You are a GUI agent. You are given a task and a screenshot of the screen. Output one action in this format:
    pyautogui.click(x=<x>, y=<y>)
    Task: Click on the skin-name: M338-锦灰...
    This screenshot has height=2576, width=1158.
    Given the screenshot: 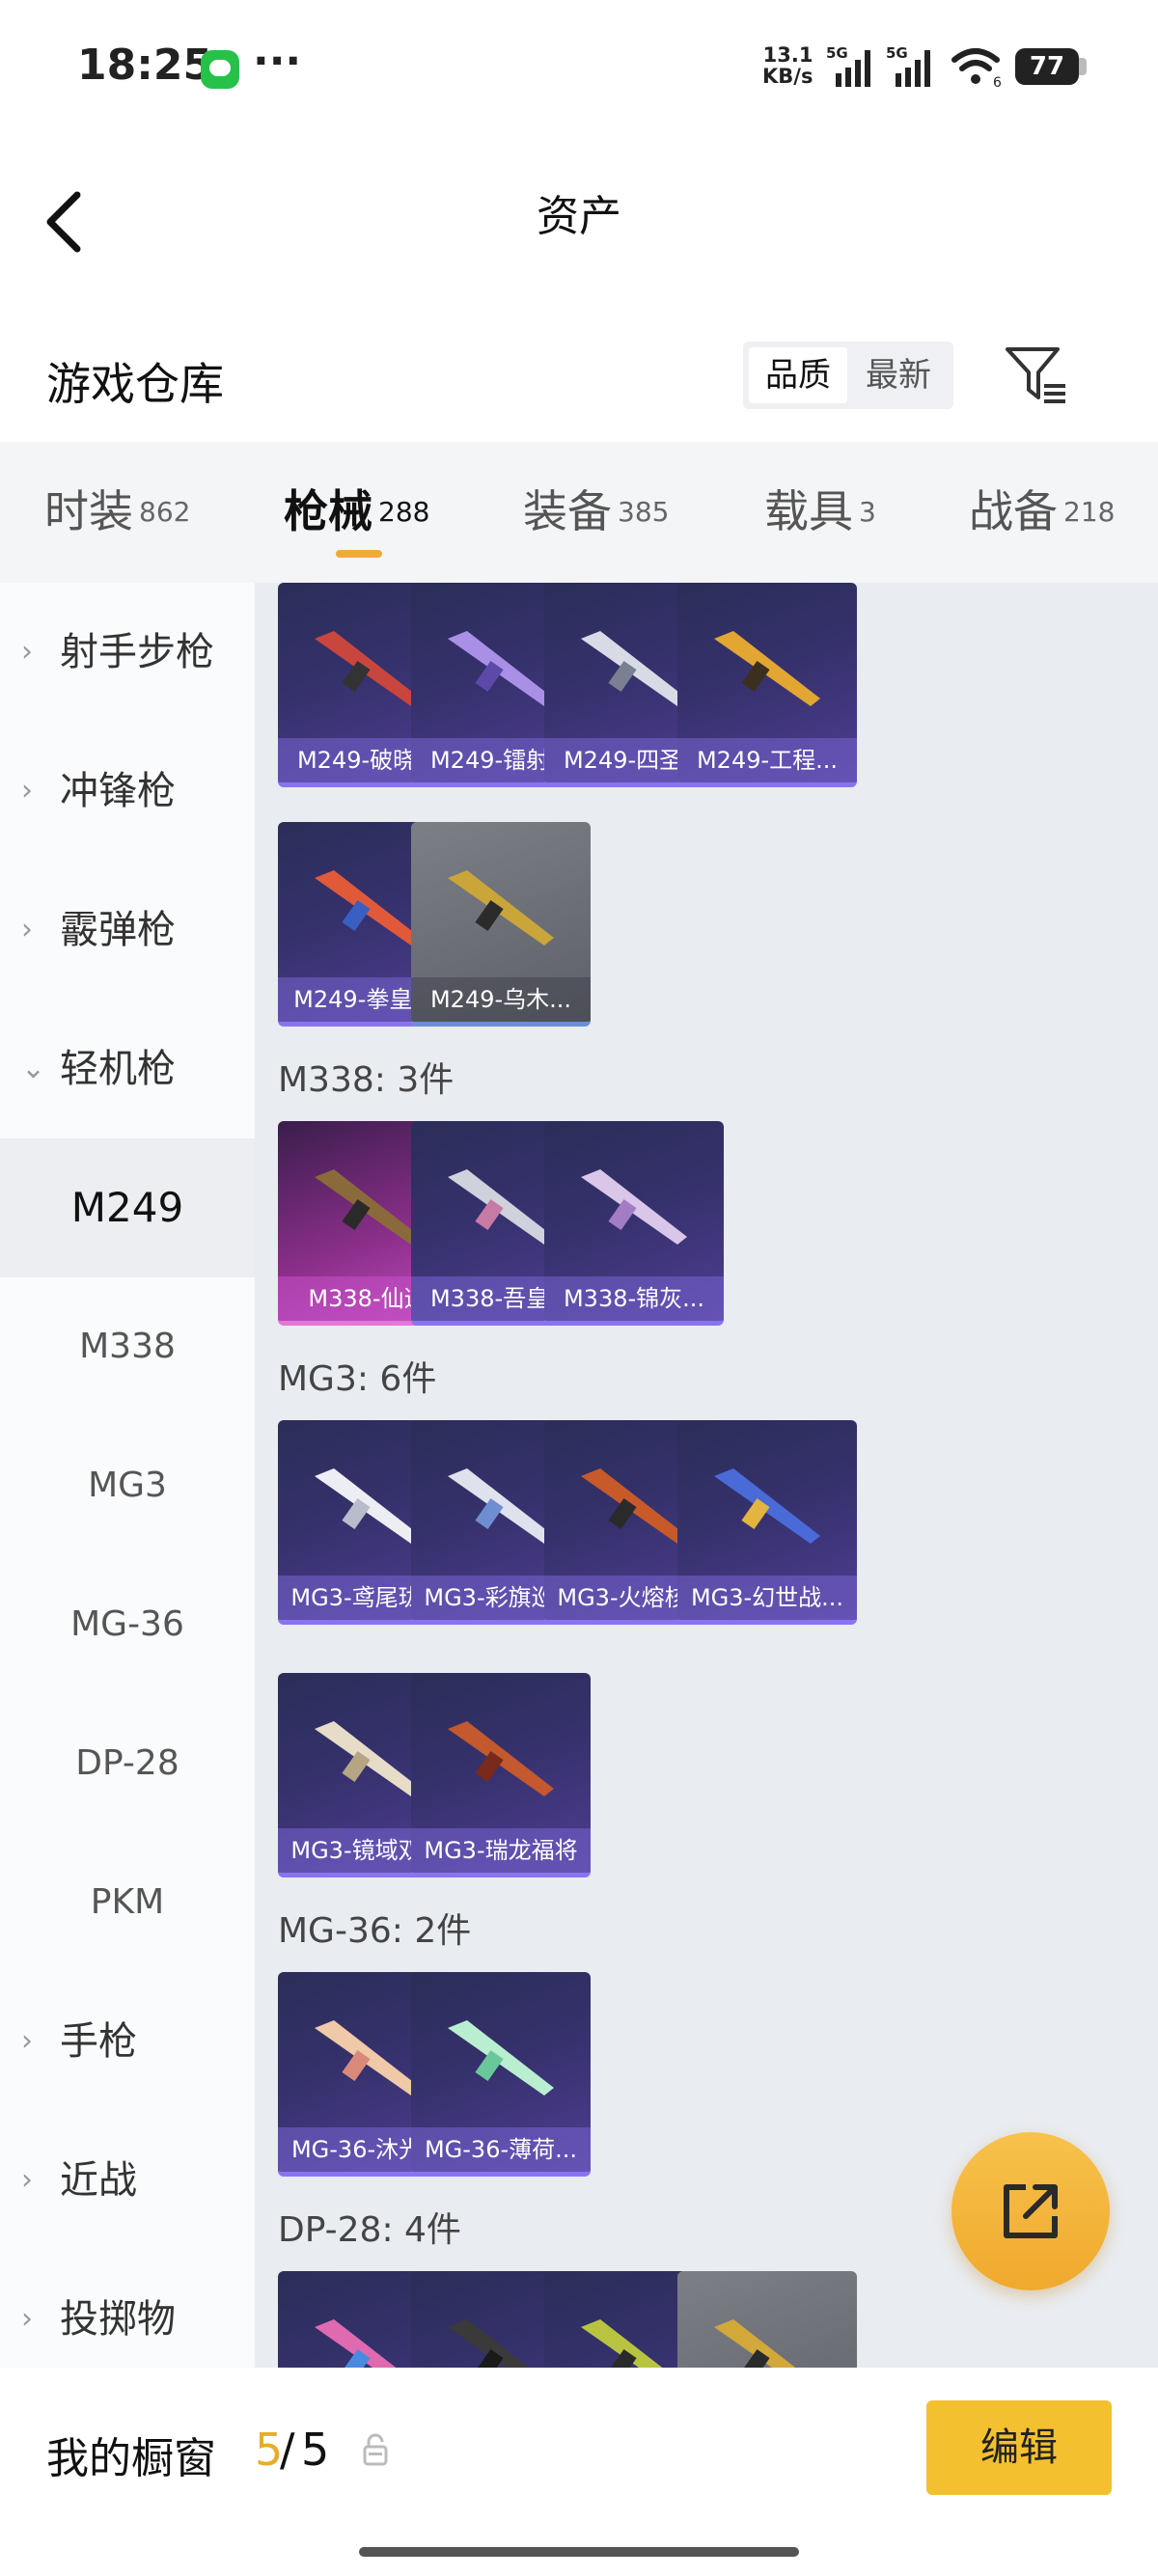 What is the action you would take?
    pyautogui.click(x=634, y=1299)
    